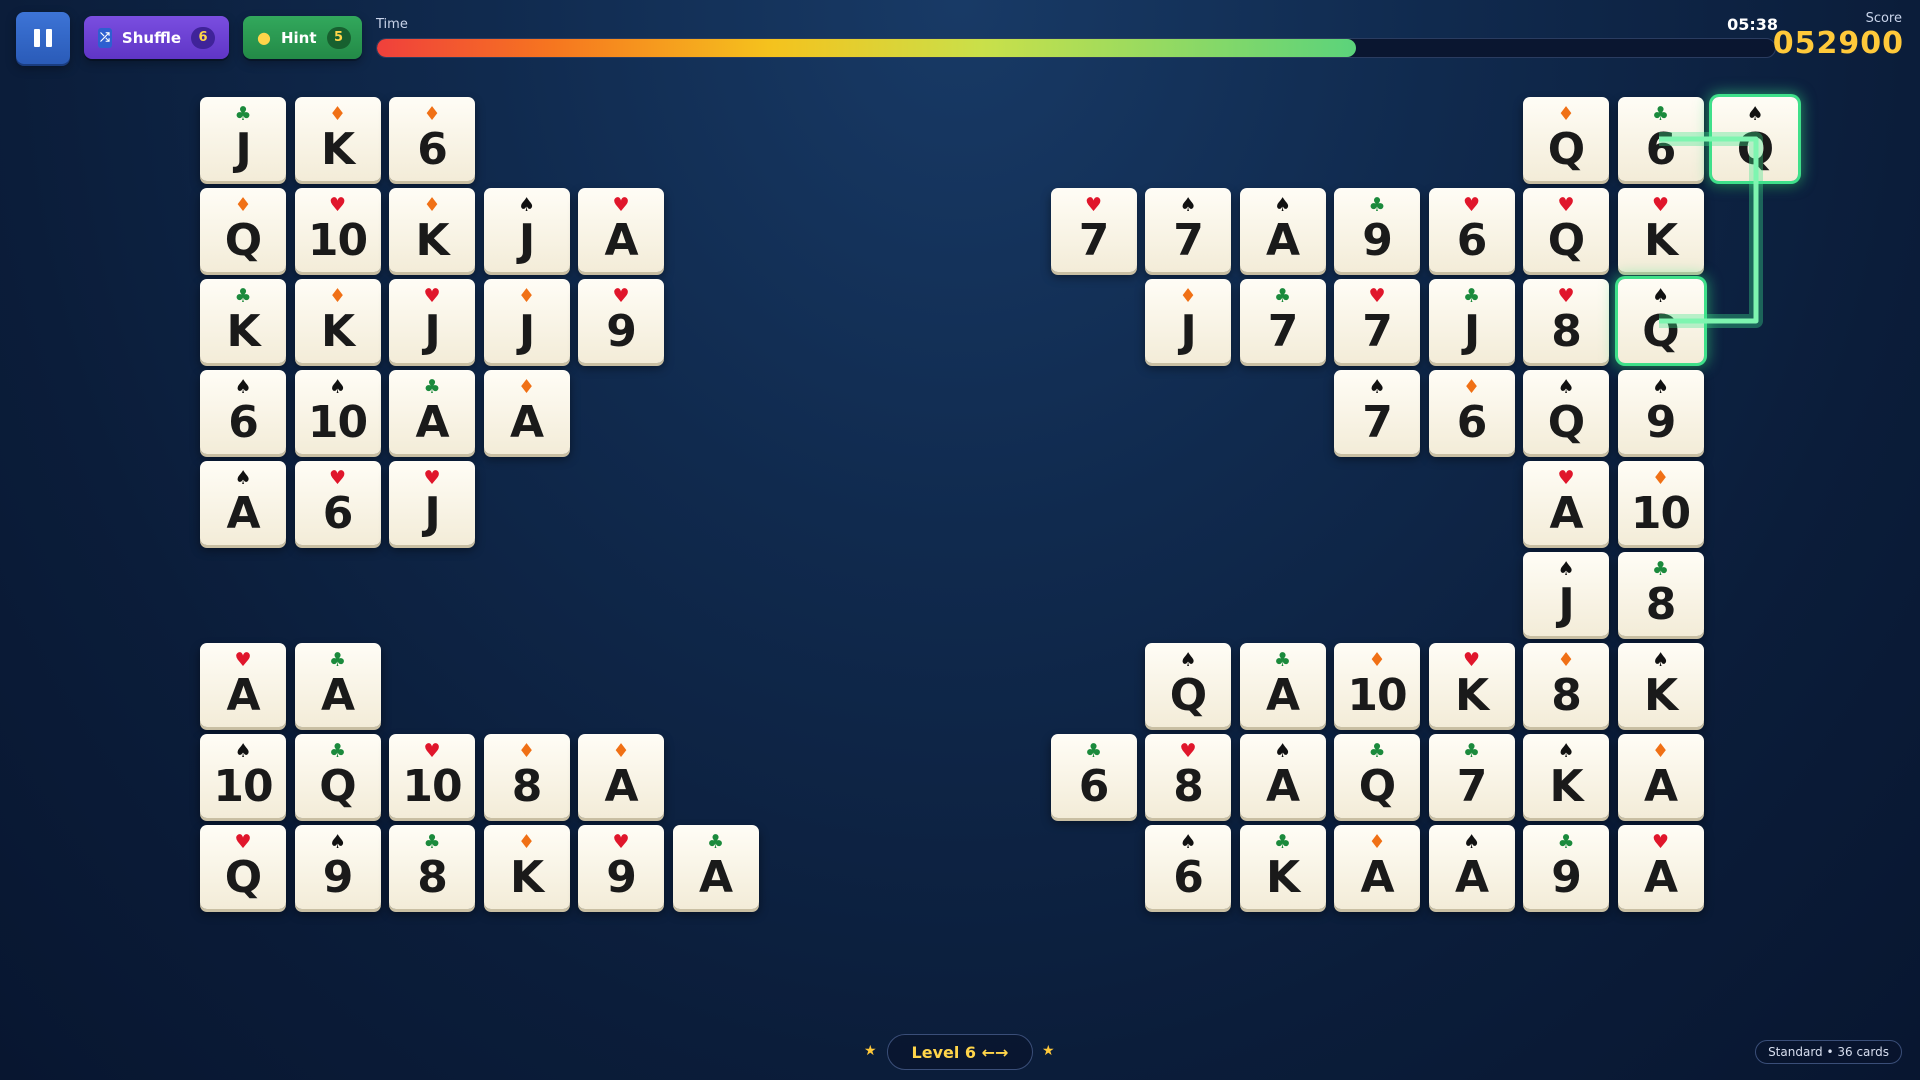 The width and height of the screenshot is (1920, 1080). What do you see at coordinates (337, 422) in the screenshot?
I see `card-rank: 10` at bounding box center [337, 422].